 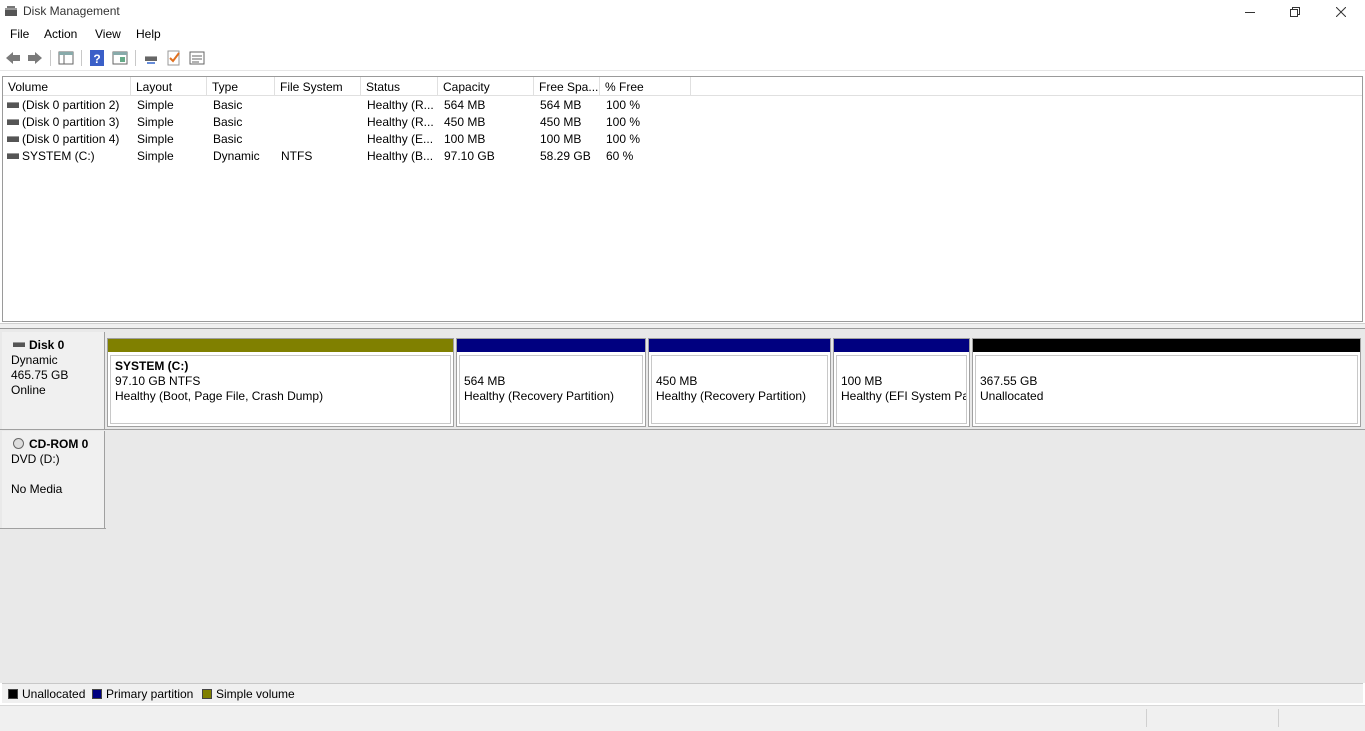 I want to click on partition-recovery-2: 450 MB Healthy (Recovery Partition), so click(x=739, y=382).